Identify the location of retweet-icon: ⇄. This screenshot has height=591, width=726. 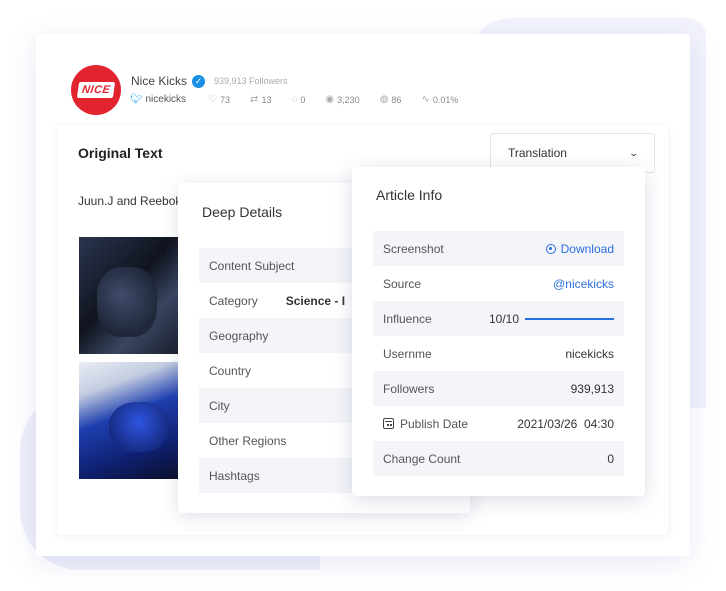
(254, 99).